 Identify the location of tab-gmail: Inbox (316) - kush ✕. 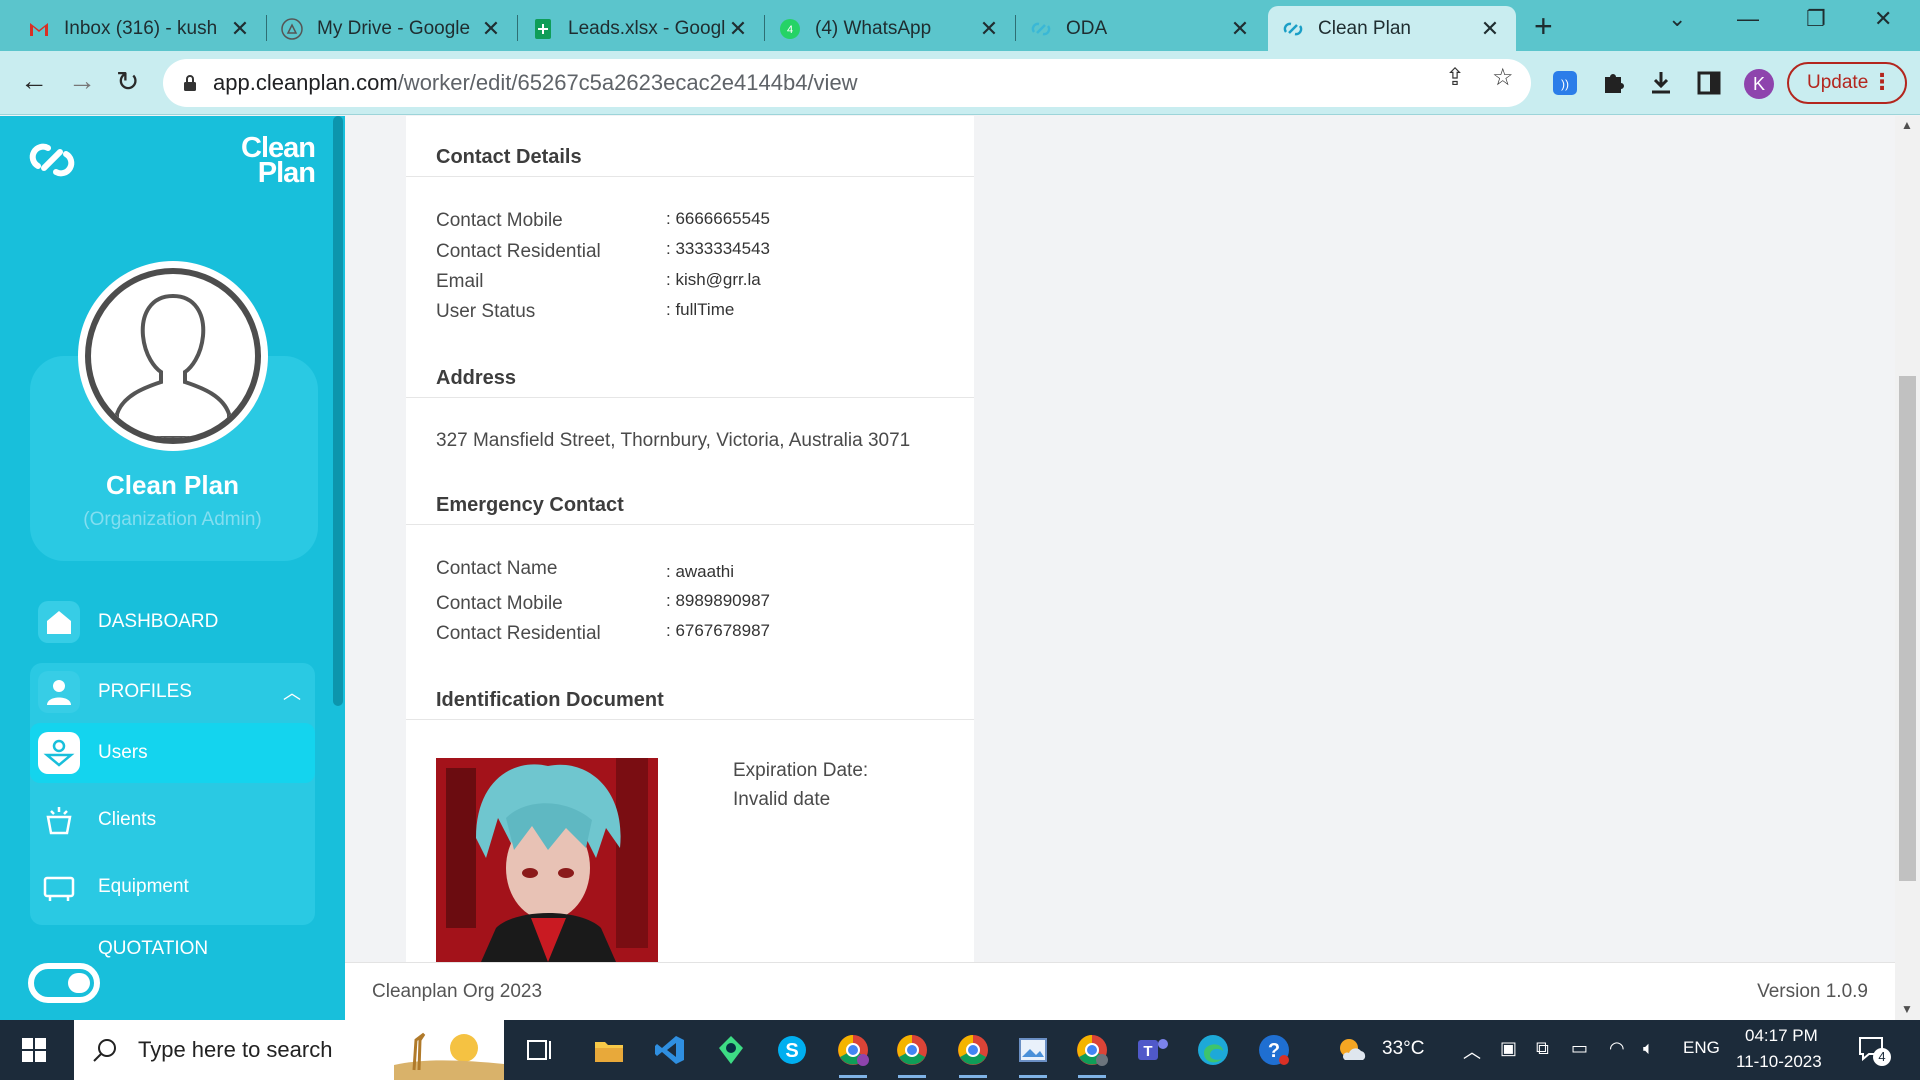
(140, 28).